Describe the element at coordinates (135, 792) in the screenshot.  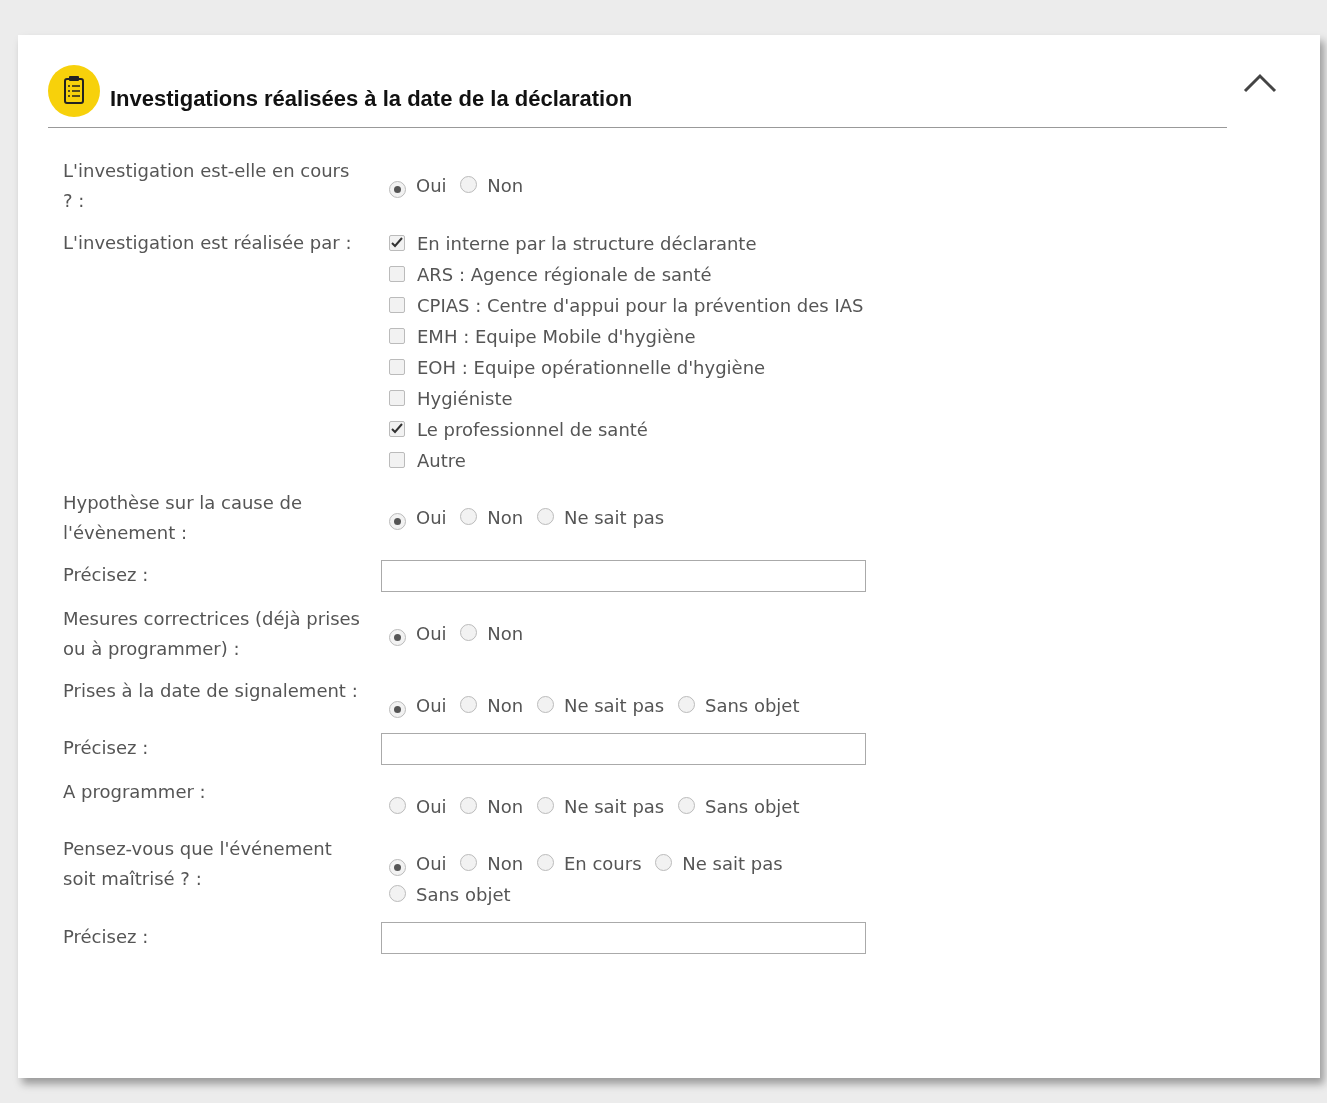
I see `field-label: A programmer :` at that location.